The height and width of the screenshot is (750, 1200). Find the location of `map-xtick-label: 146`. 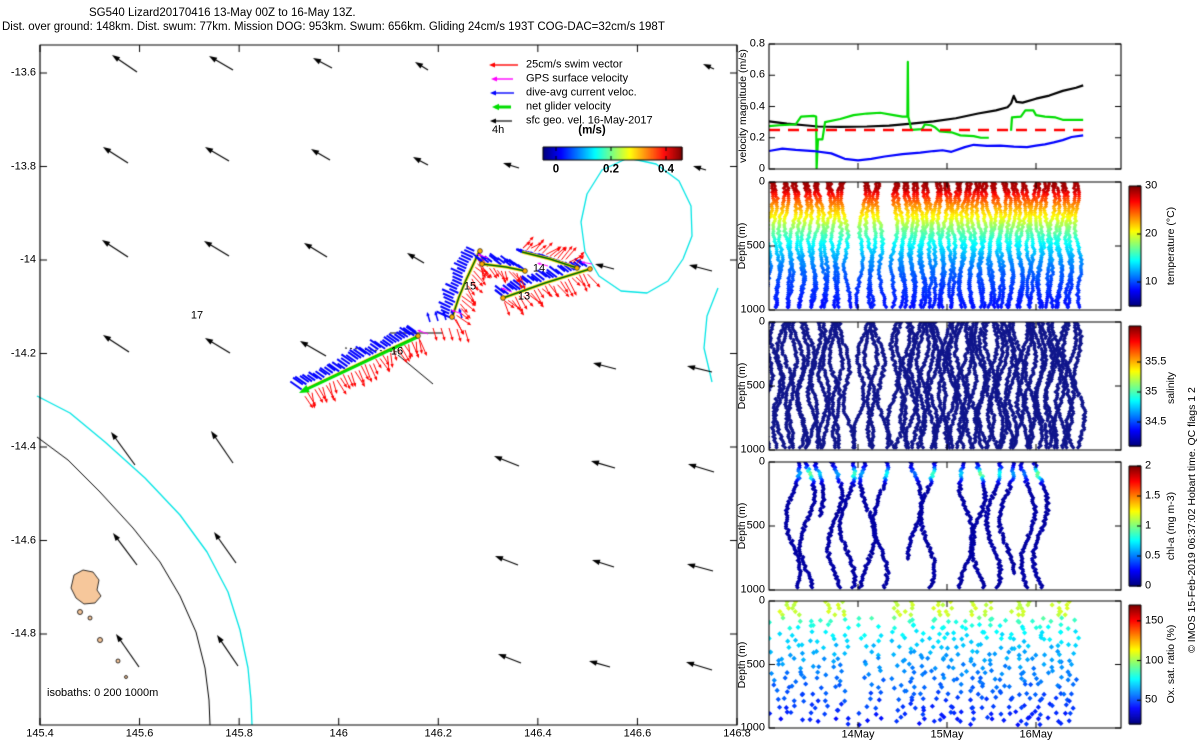

map-xtick-label: 146 is located at coordinates (338, 733).